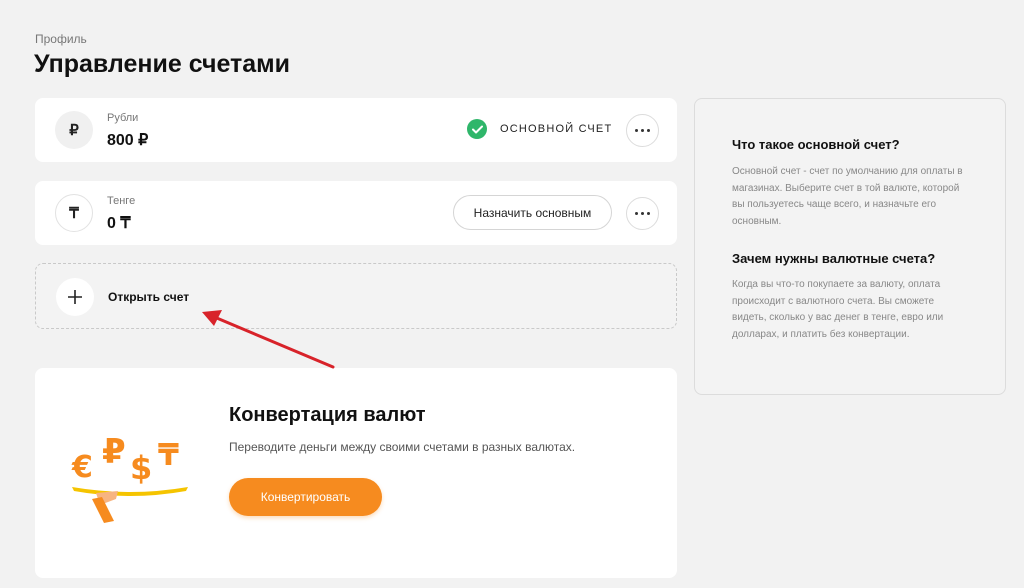  What do you see at coordinates (75, 297) in the screenshot?
I see `plus-icon` at bounding box center [75, 297].